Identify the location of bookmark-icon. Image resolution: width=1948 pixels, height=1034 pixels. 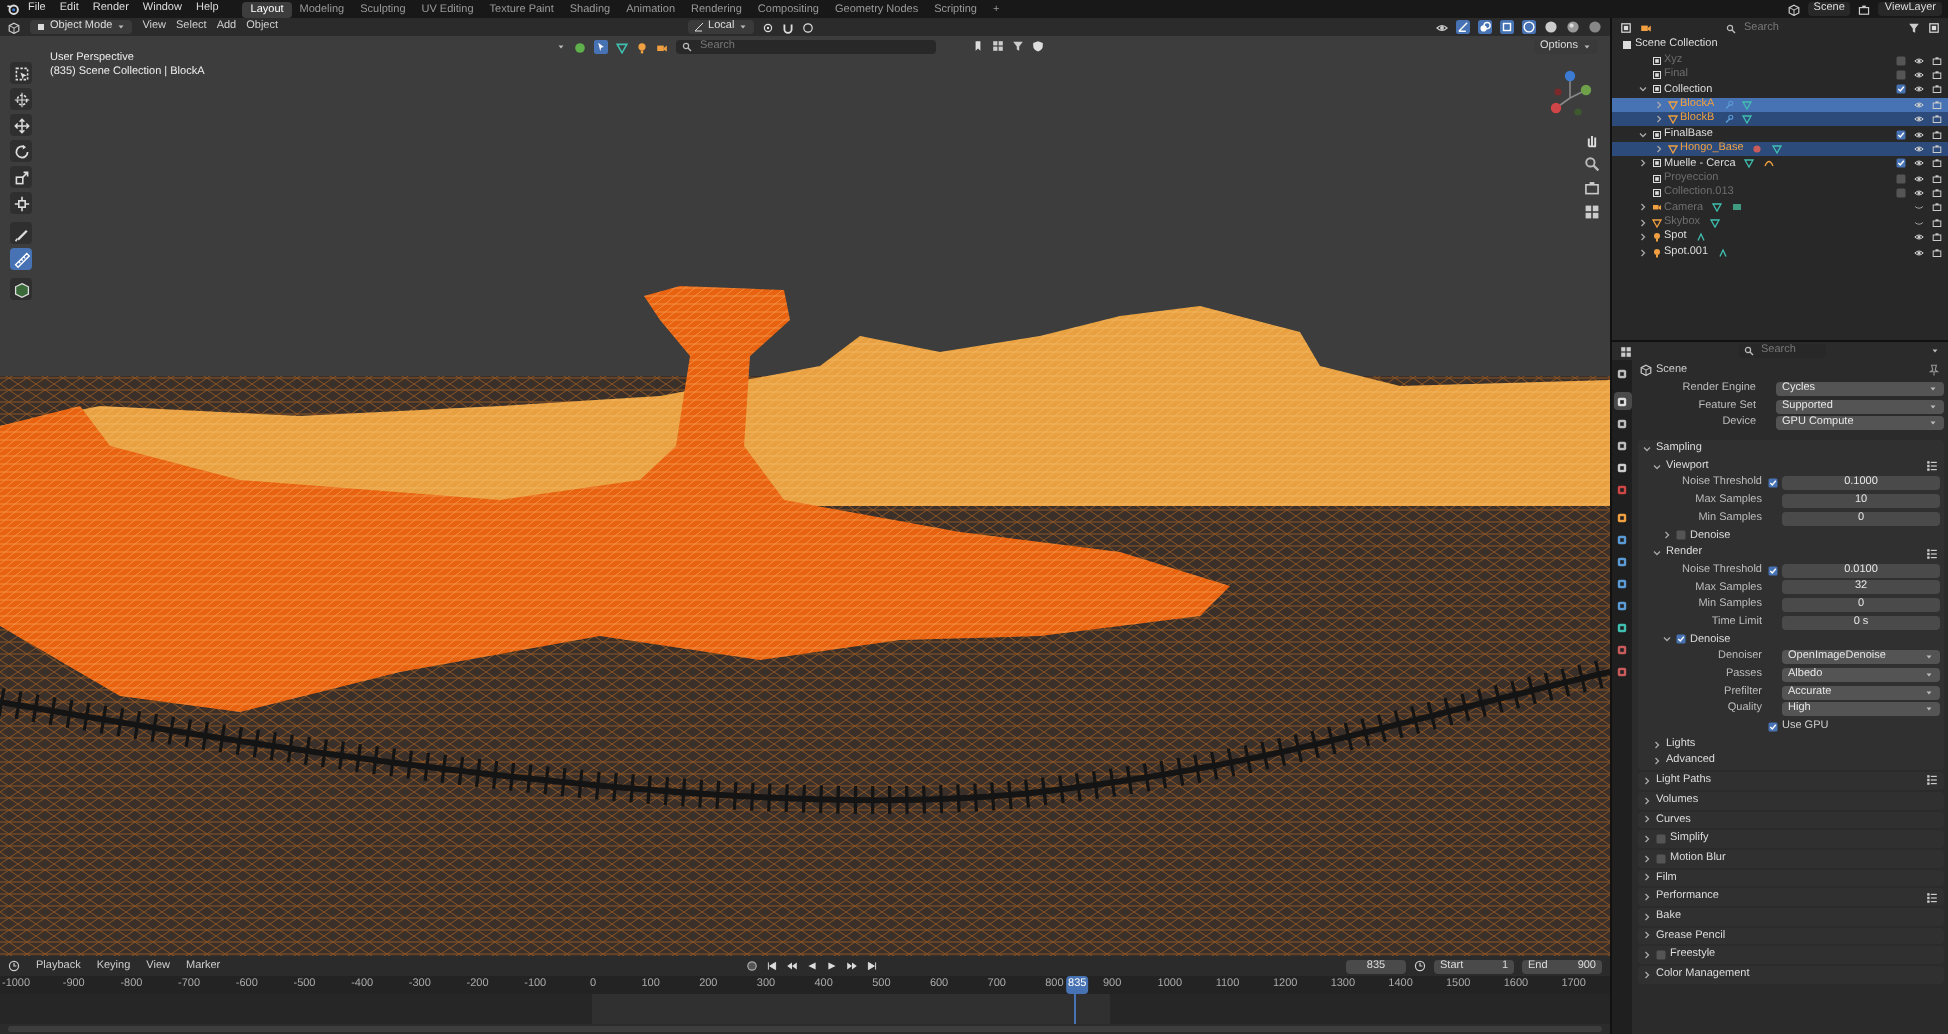
(978, 46).